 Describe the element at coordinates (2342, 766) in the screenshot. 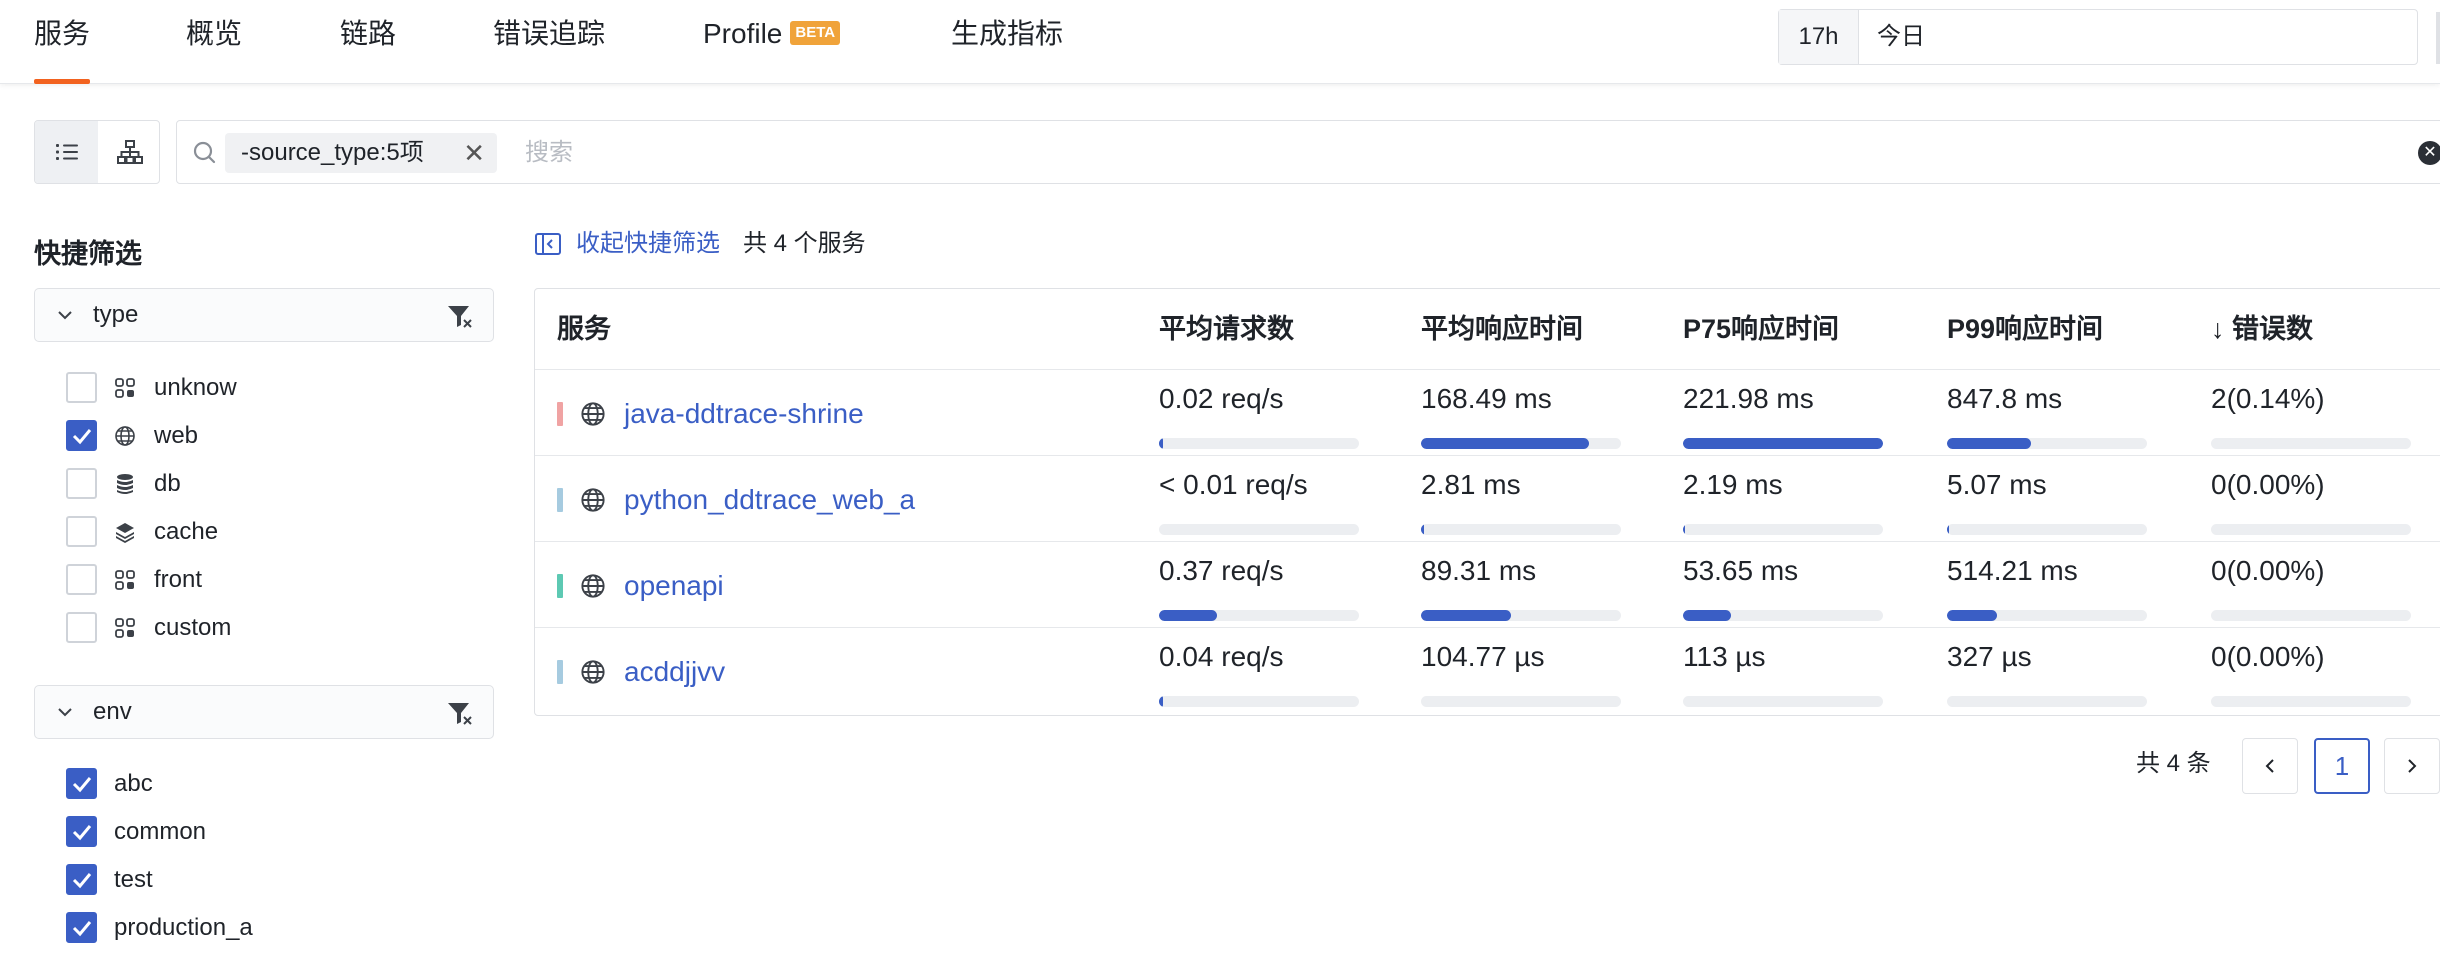

I see `page-button-1: 1` at that location.